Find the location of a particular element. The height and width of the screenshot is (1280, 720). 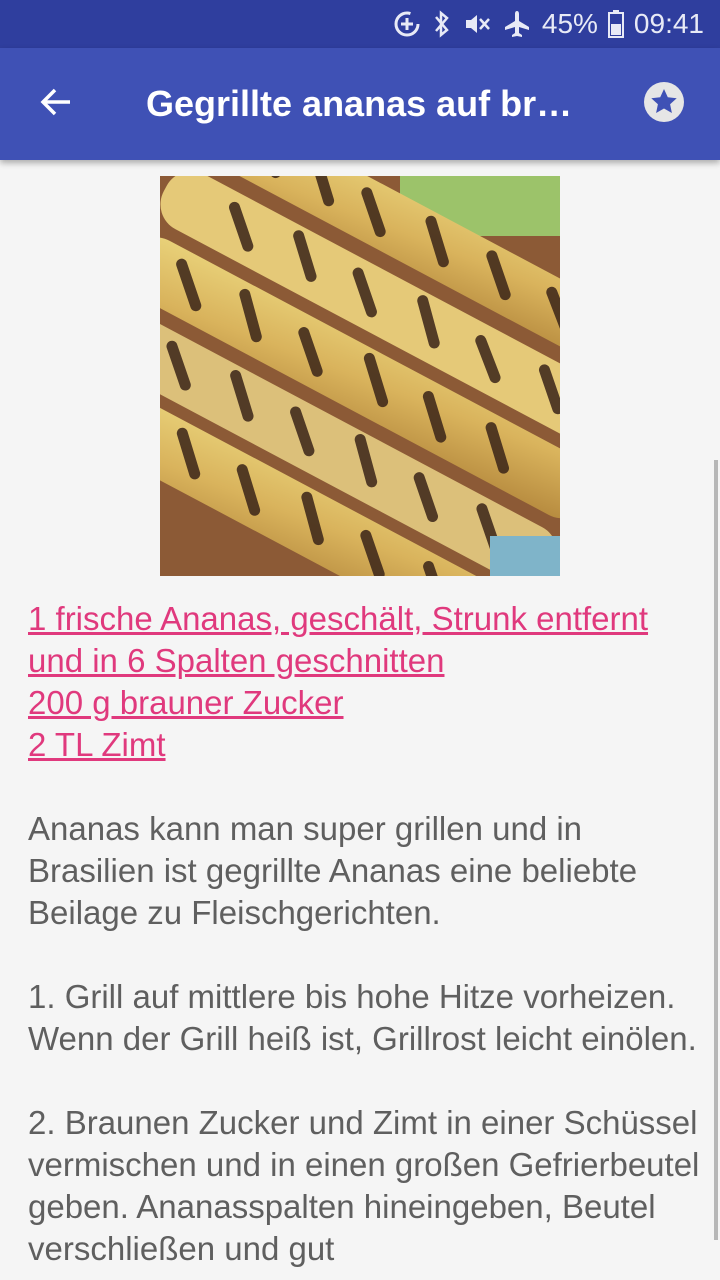

airplane-icon is located at coordinates (517, 24).